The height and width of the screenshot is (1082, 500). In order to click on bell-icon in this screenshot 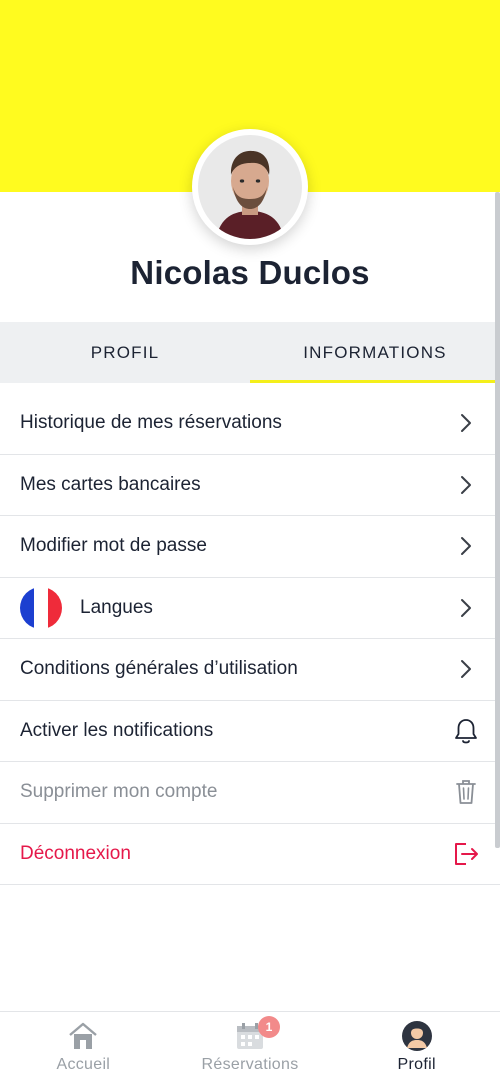, I will do `click(466, 731)`.